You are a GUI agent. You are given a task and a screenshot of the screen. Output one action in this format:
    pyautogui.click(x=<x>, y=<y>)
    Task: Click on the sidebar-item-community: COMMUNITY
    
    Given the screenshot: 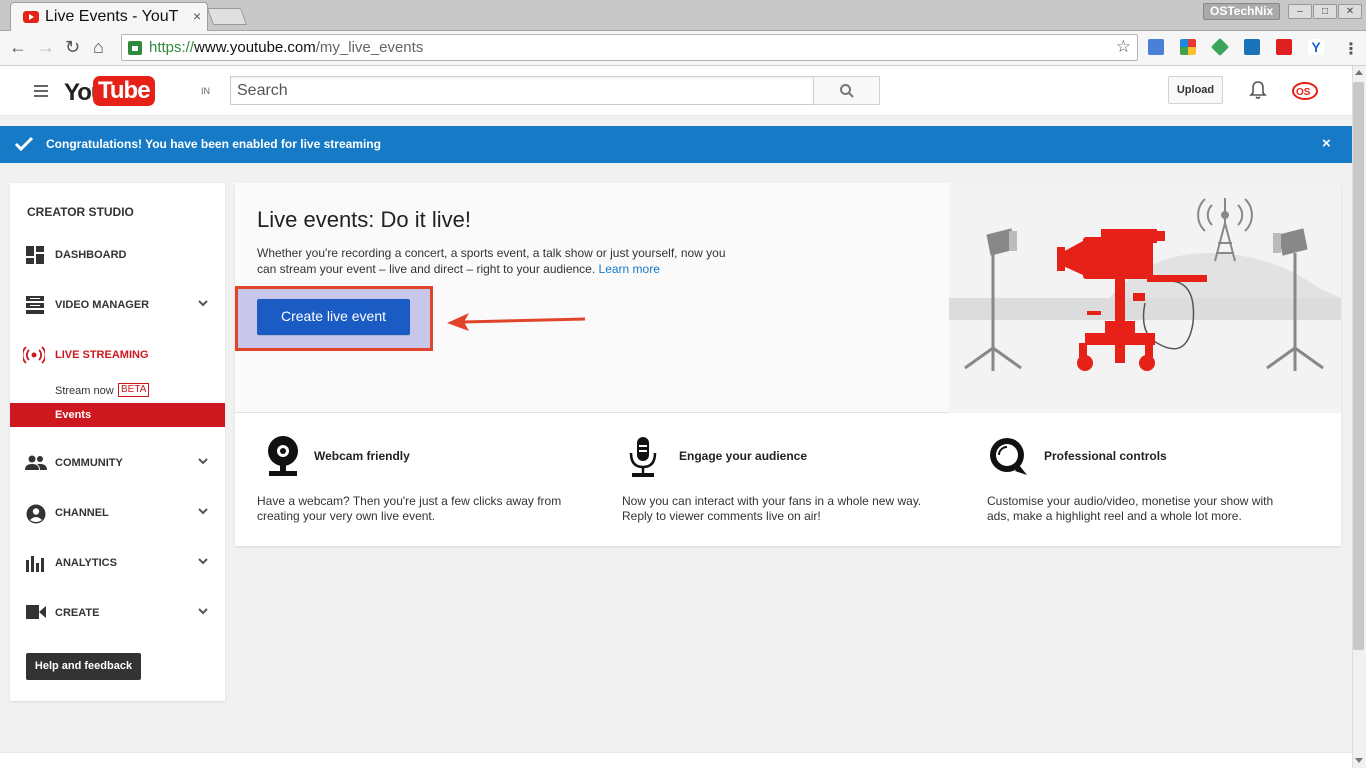 What is the action you would take?
    pyautogui.click(x=117, y=463)
    